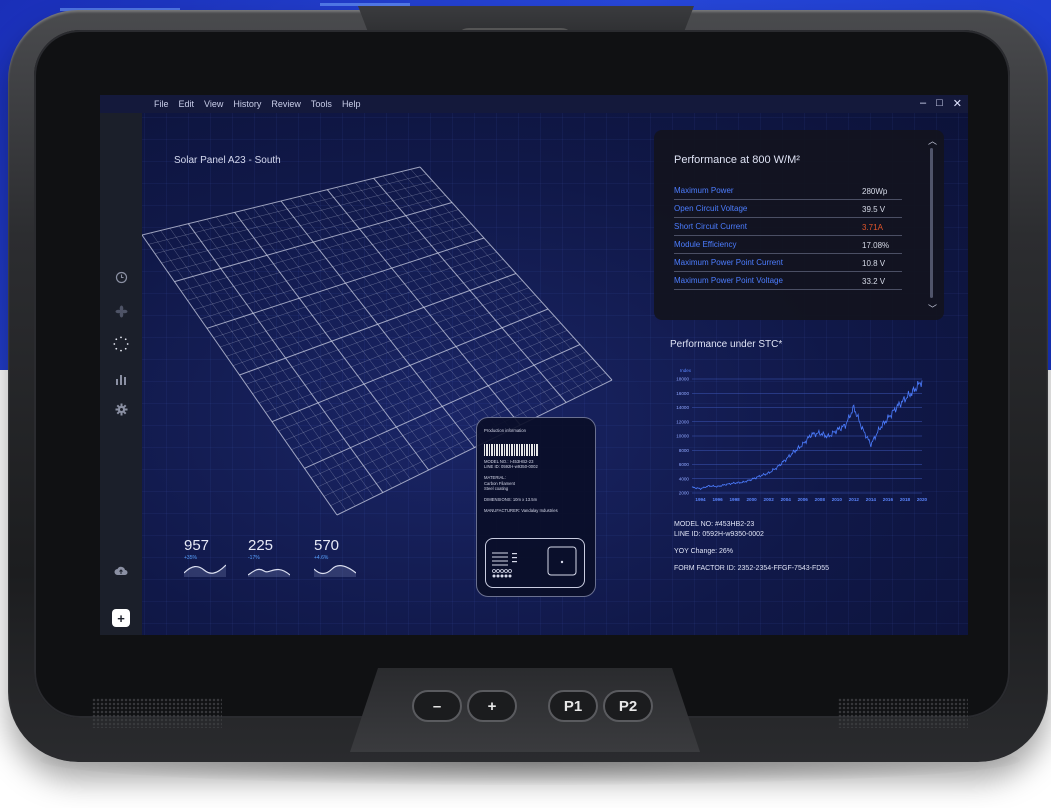 This screenshot has height=808, width=1051. Describe the element at coordinates (737, 160) in the screenshot. I see `performance-title: Performance at 800 W/M²` at that location.